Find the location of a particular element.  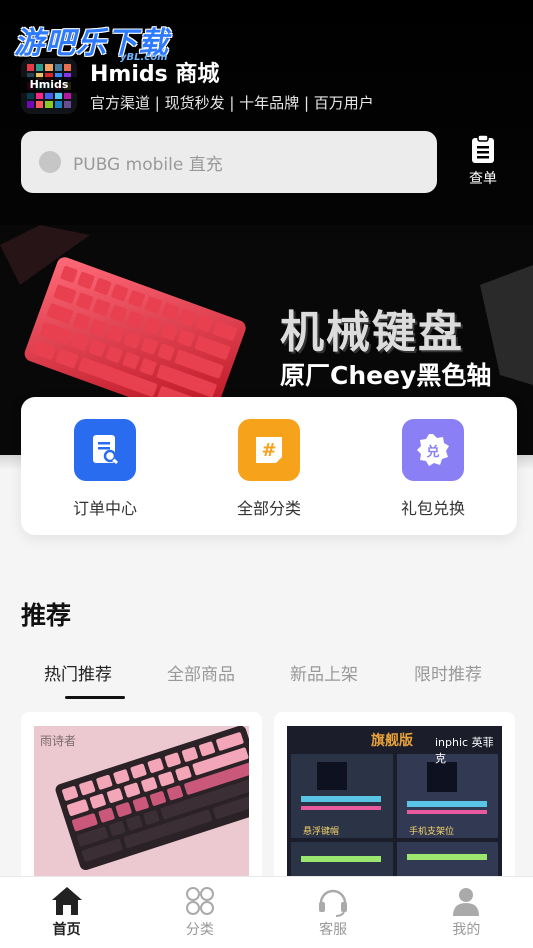

nav-customer-service: 客服 is located at coordinates (333, 912).